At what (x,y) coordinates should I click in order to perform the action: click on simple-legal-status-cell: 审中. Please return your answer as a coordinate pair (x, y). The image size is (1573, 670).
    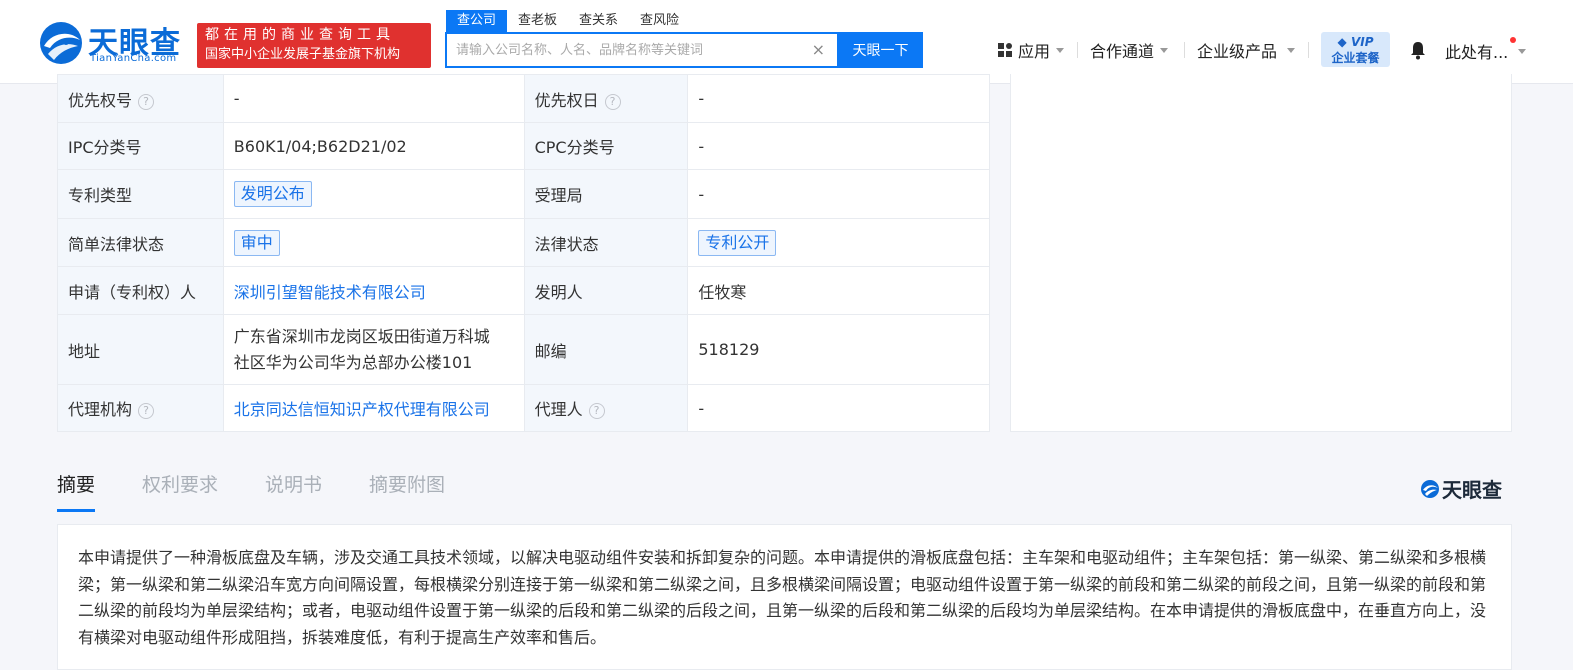
    Looking at the image, I should click on (373, 242).